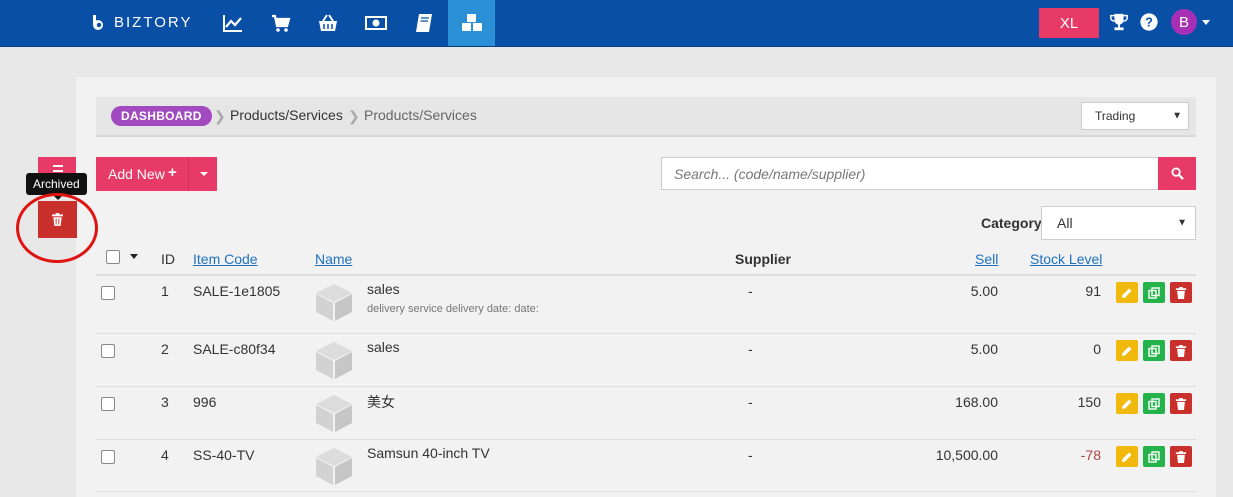 This screenshot has width=1233, height=497. I want to click on nav-sales, so click(281, 23).